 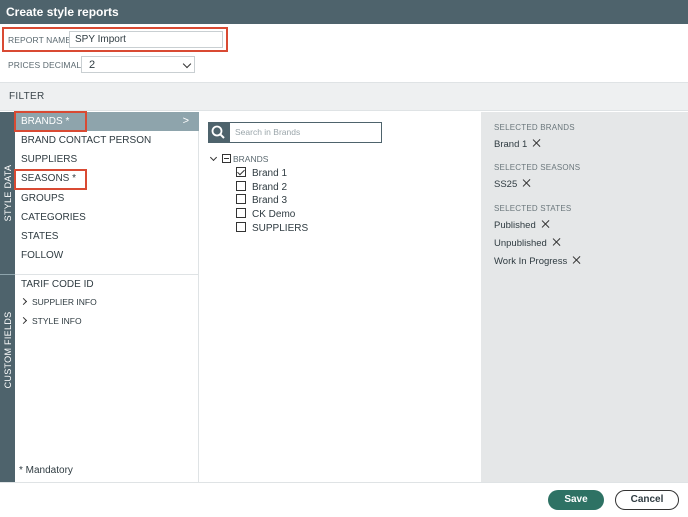 I want to click on search-brands-input: Search in Brands, so click(x=305, y=132).